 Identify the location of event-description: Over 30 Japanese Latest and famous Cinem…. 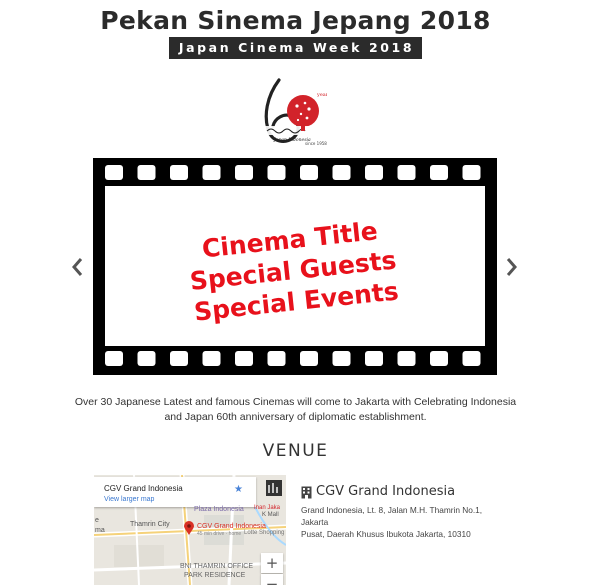
(295, 410).